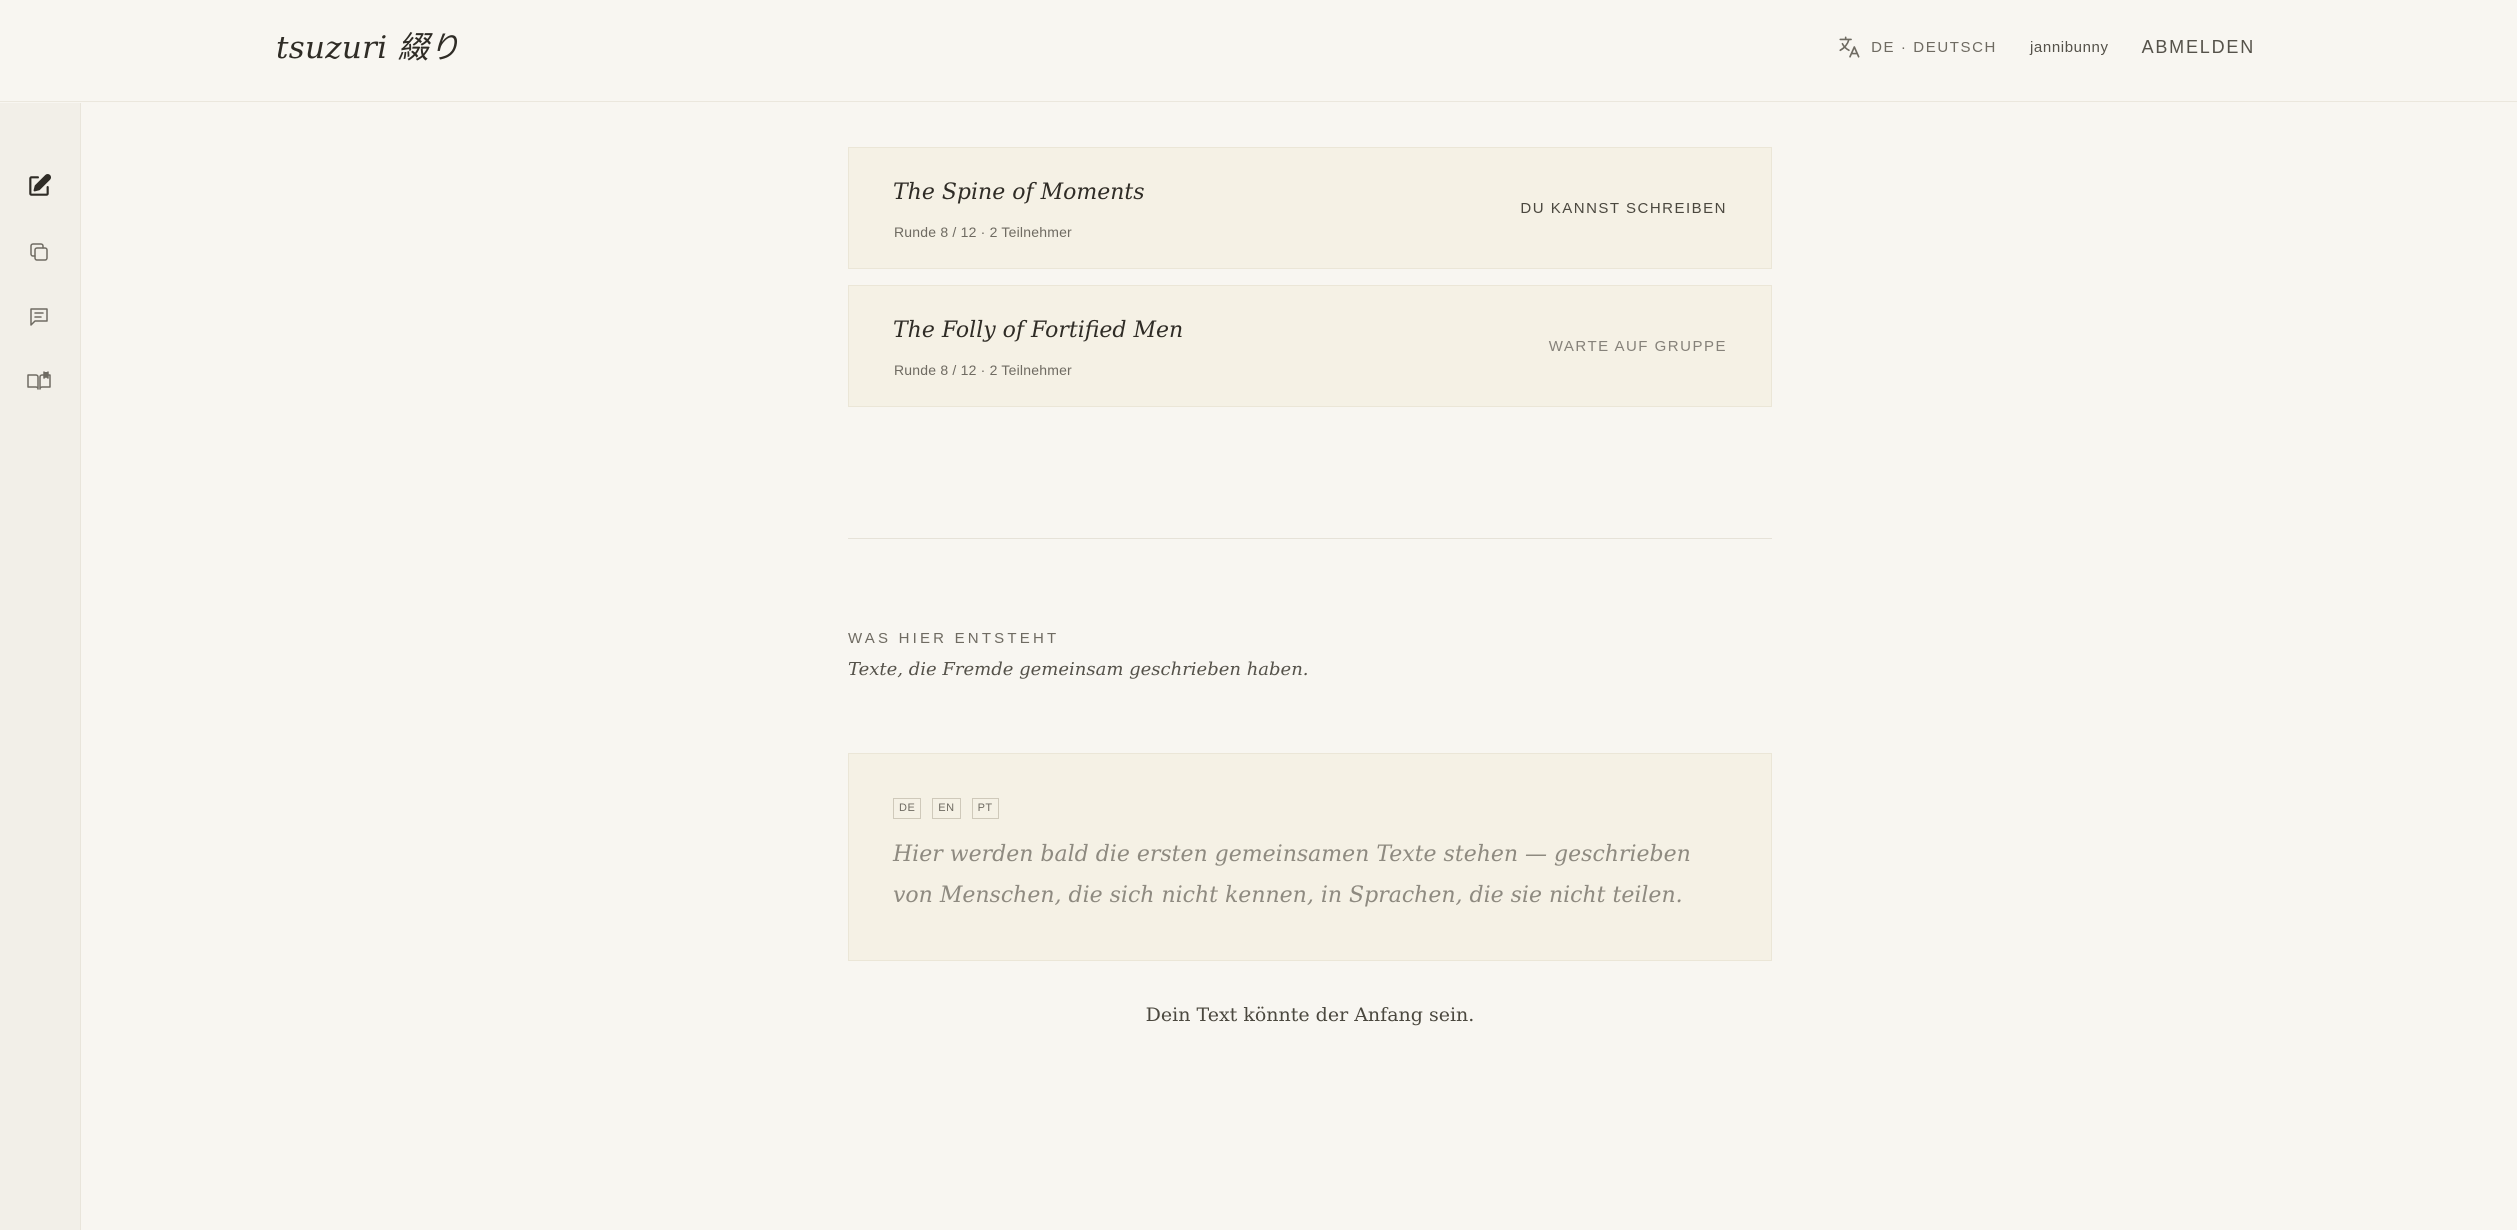  What do you see at coordinates (2069, 47) in the screenshot?
I see `username: jannibunny` at bounding box center [2069, 47].